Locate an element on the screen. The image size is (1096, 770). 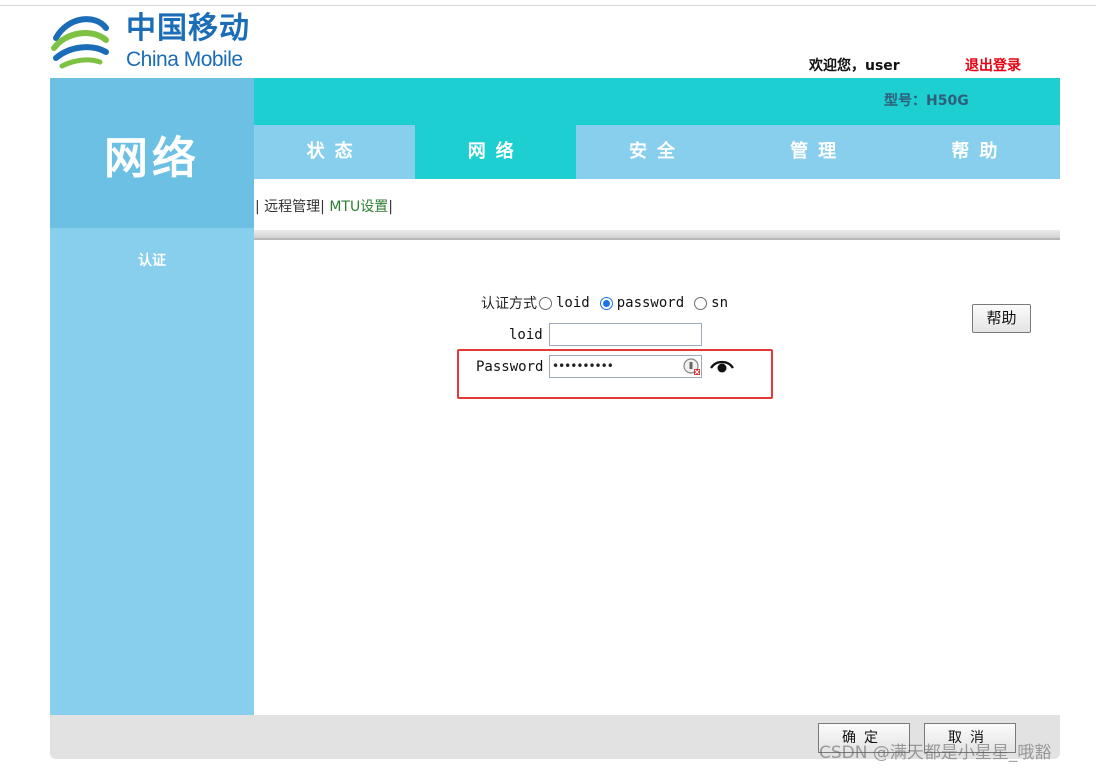
radio-sn is located at coordinates (701, 303).